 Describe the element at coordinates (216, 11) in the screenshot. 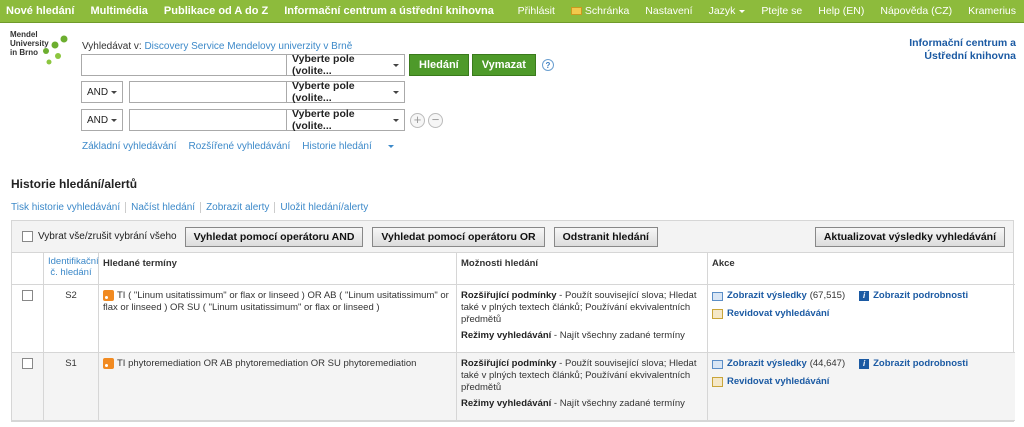

I see `nav-publications: Publikace od A do Z` at that location.